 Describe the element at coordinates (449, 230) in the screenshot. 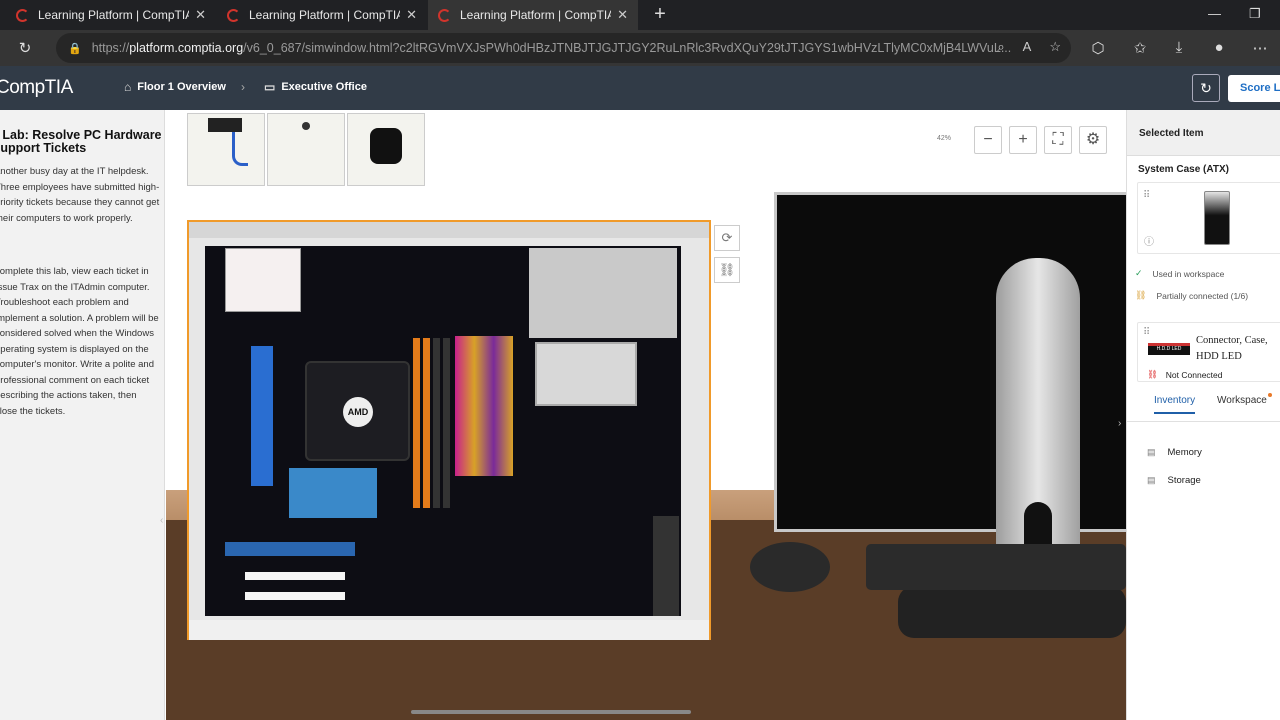

I see `case-top-rail` at that location.